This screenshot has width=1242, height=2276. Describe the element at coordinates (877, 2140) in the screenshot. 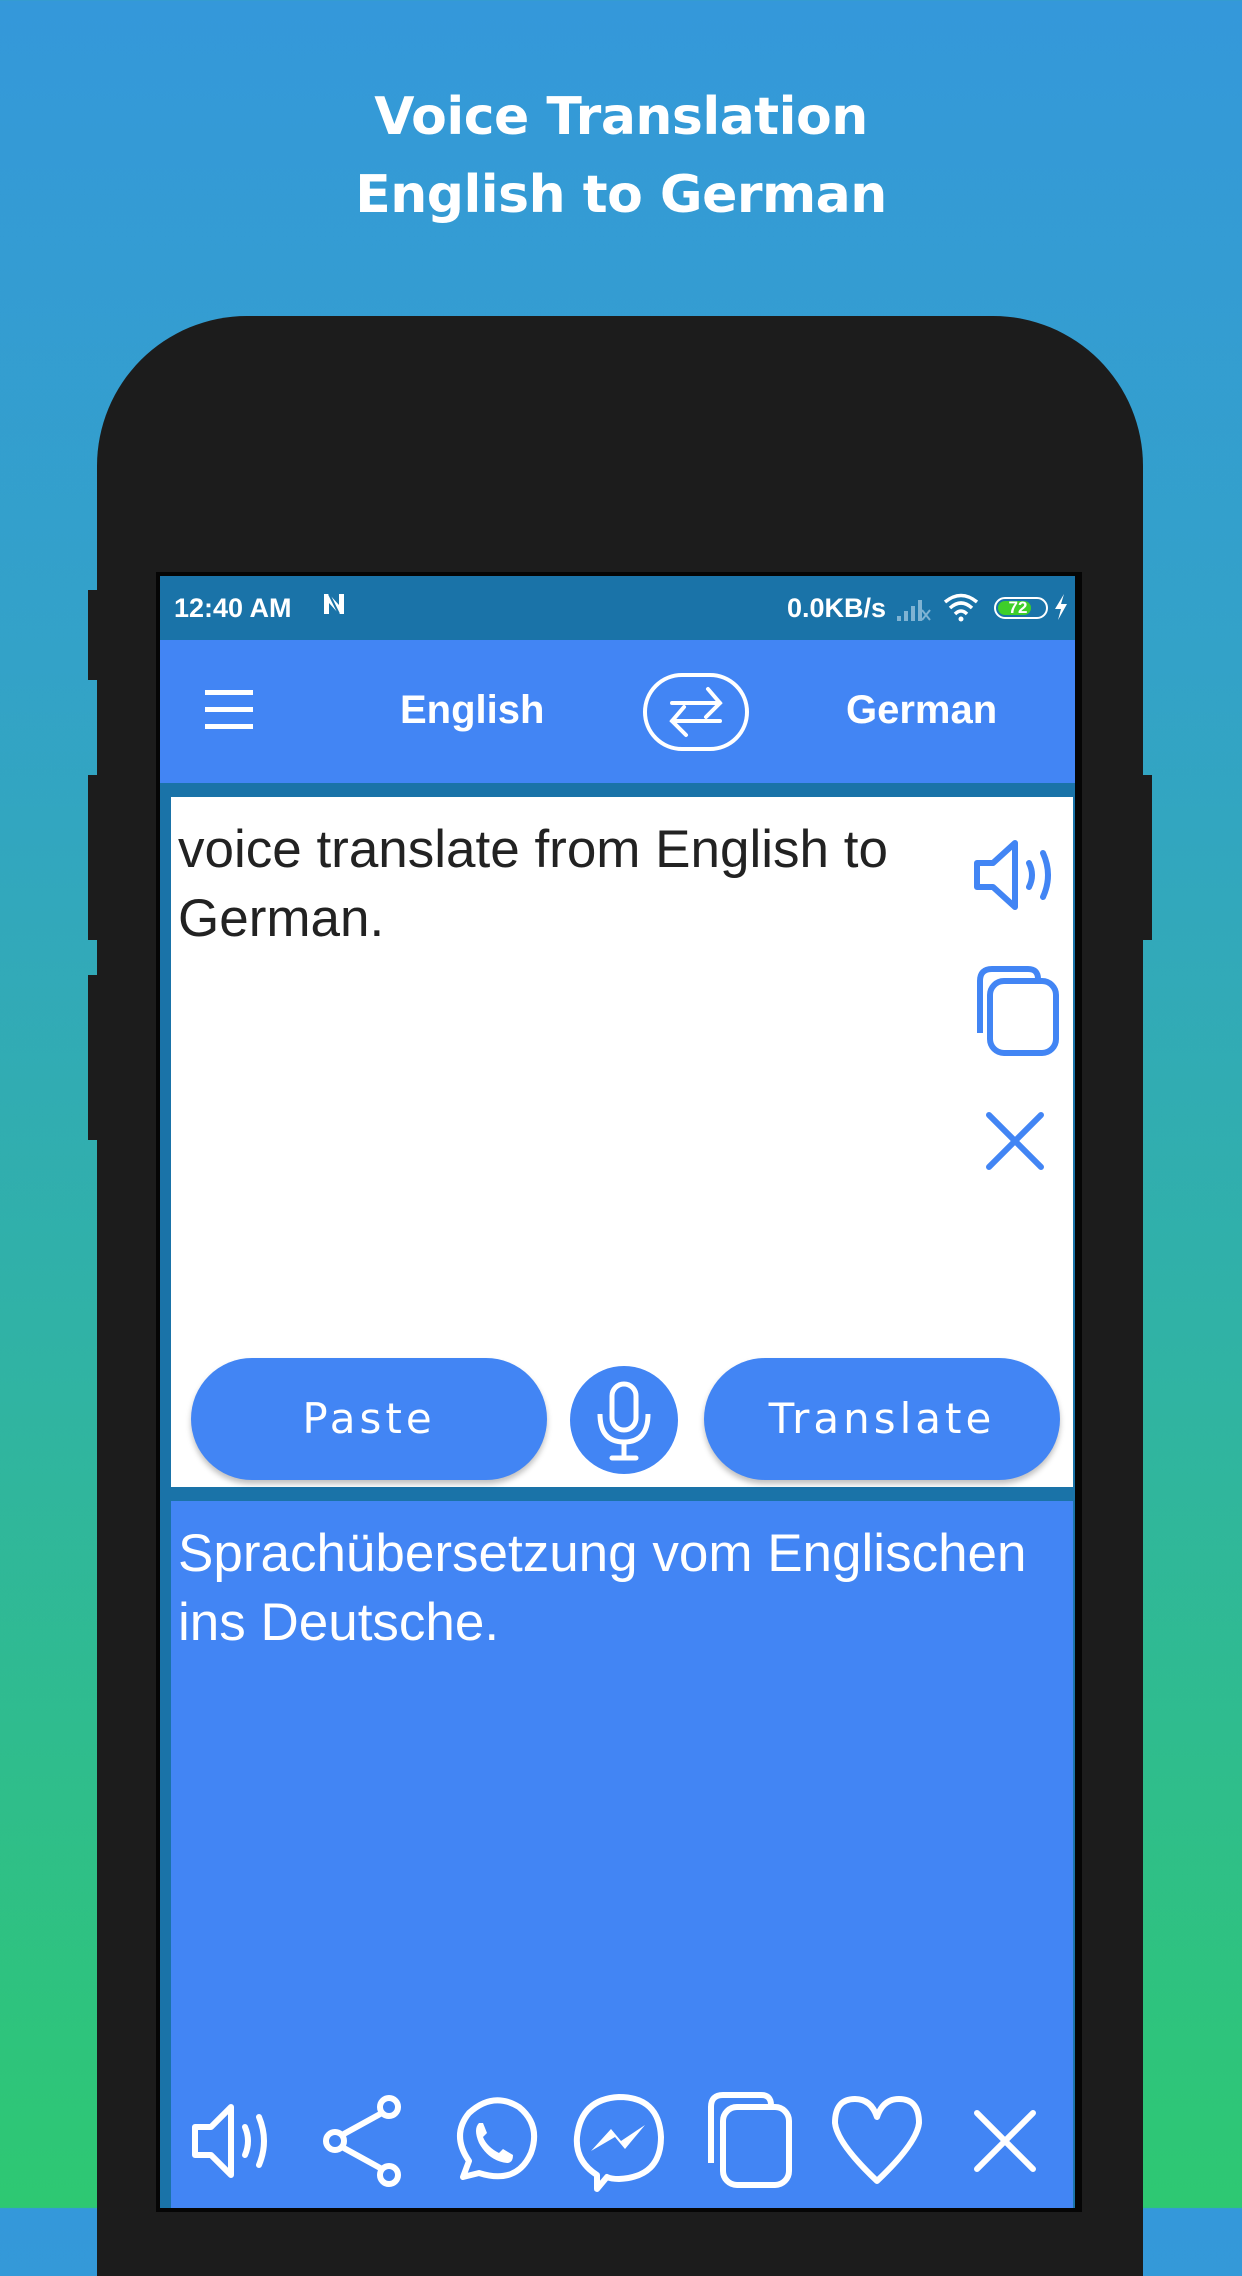

I see `heart-icon` at that location.